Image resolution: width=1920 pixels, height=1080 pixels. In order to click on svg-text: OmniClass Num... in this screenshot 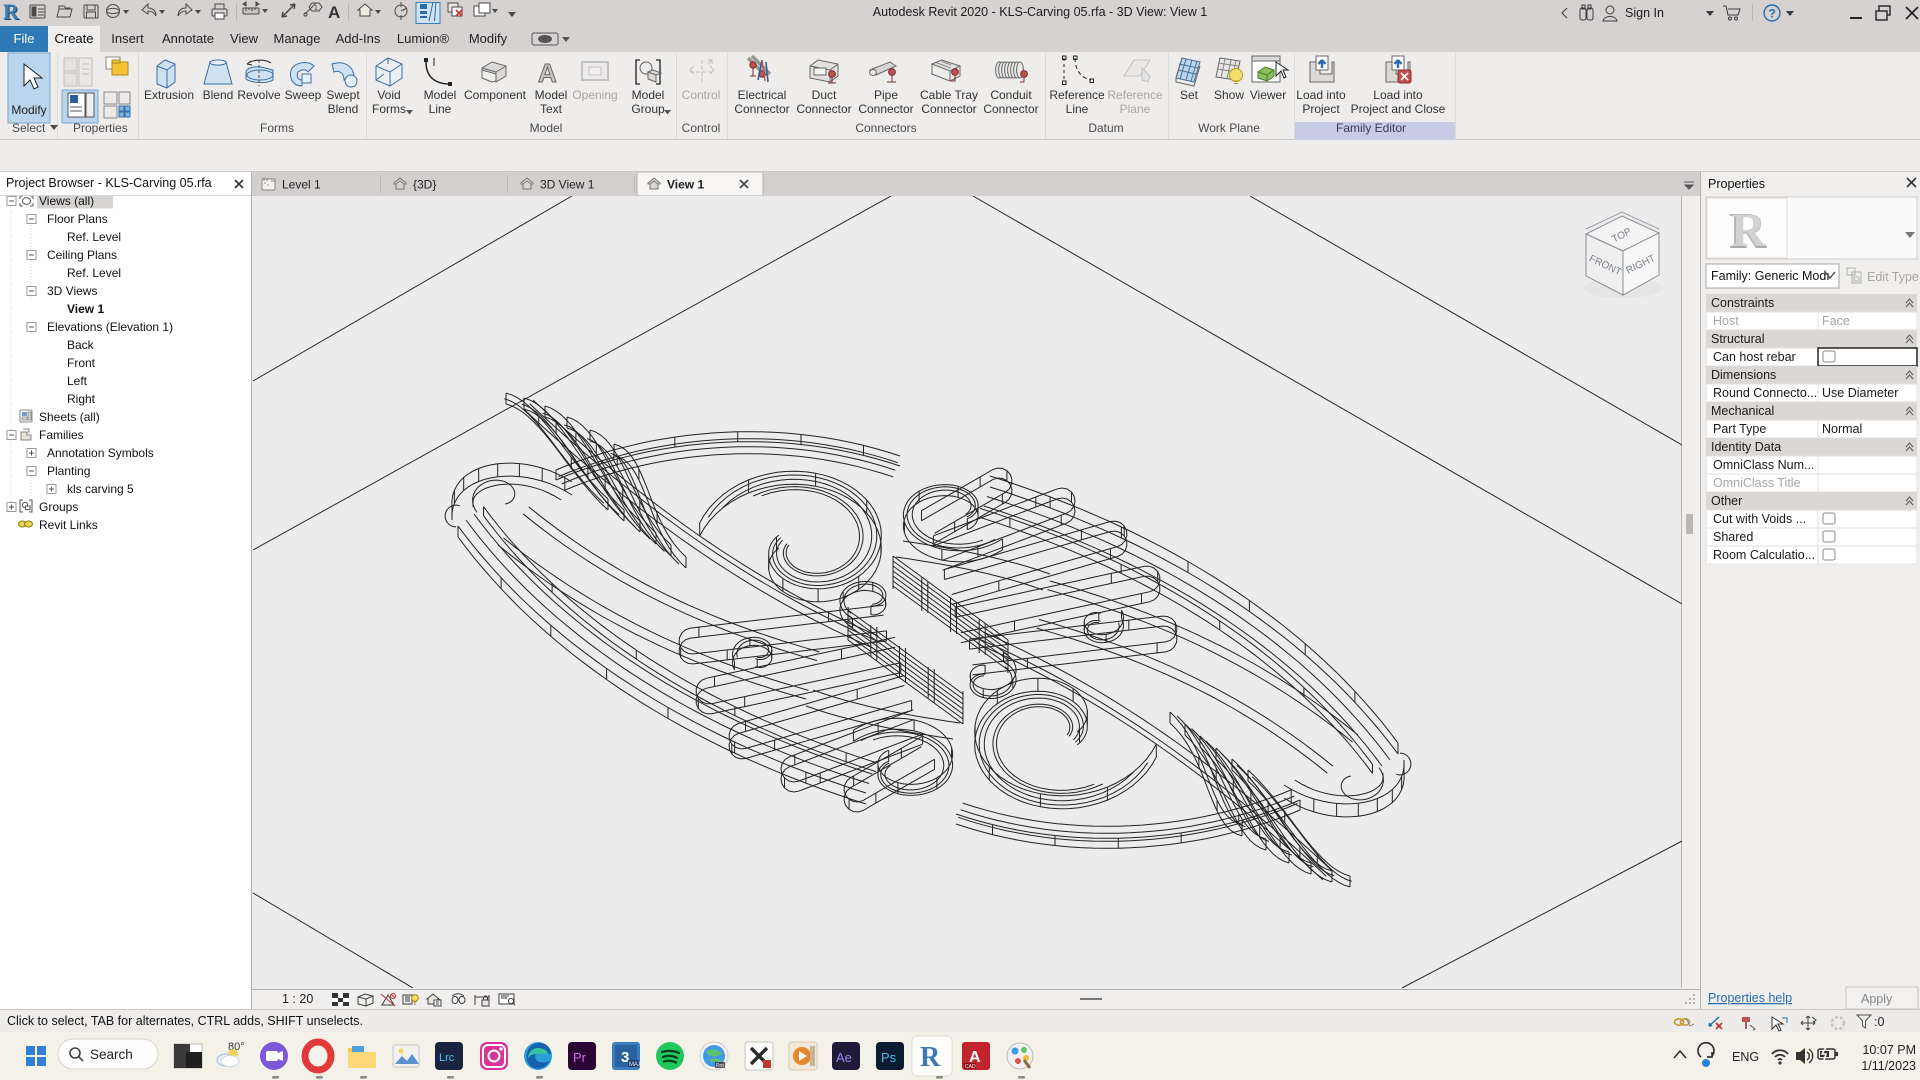, I will do `click(1763, 465)`.